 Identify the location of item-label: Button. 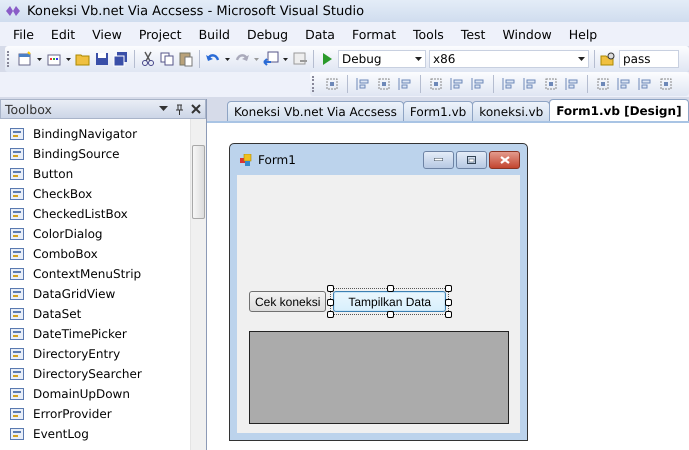
(53, 174).